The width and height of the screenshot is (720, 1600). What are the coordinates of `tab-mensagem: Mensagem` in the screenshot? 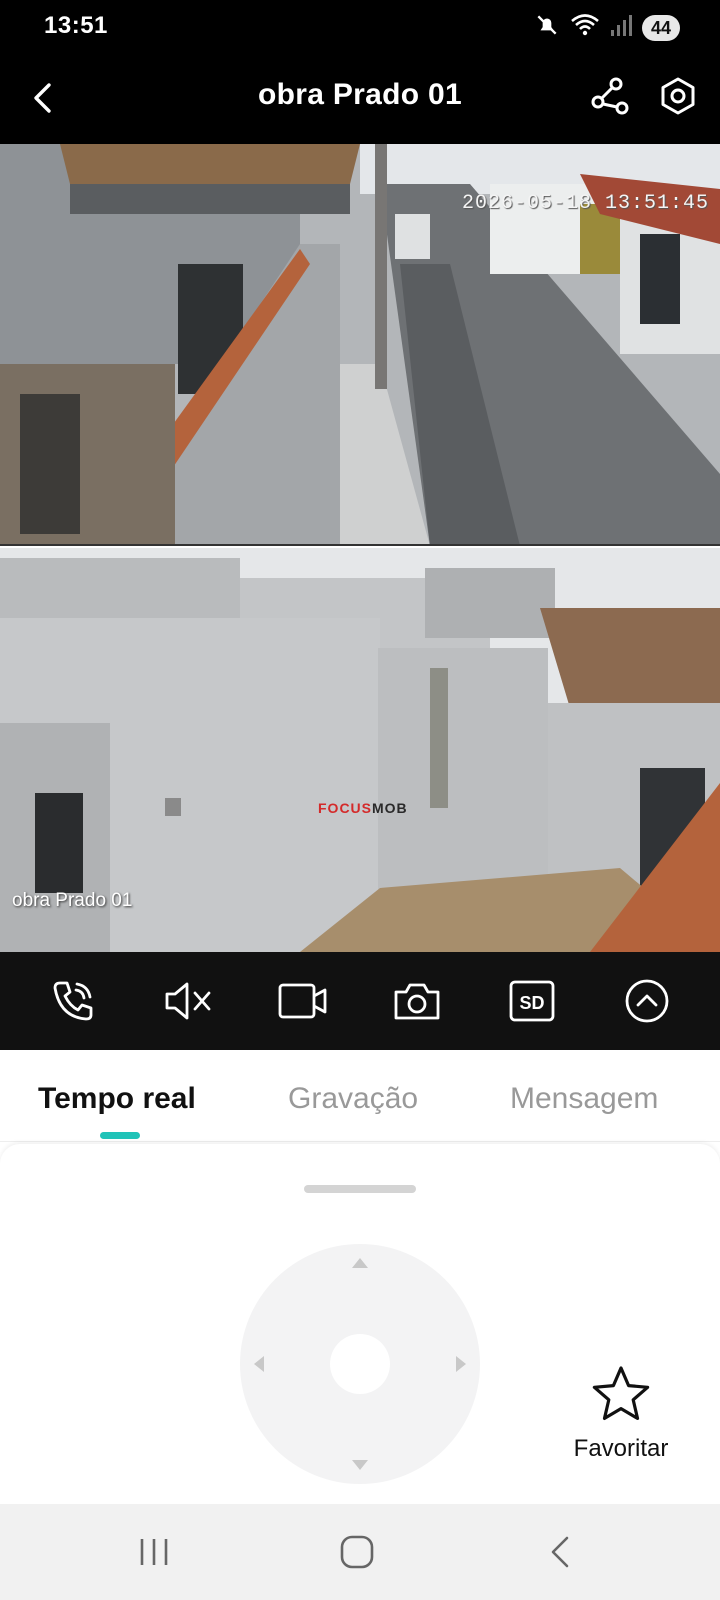 It's located at (584, 1099).